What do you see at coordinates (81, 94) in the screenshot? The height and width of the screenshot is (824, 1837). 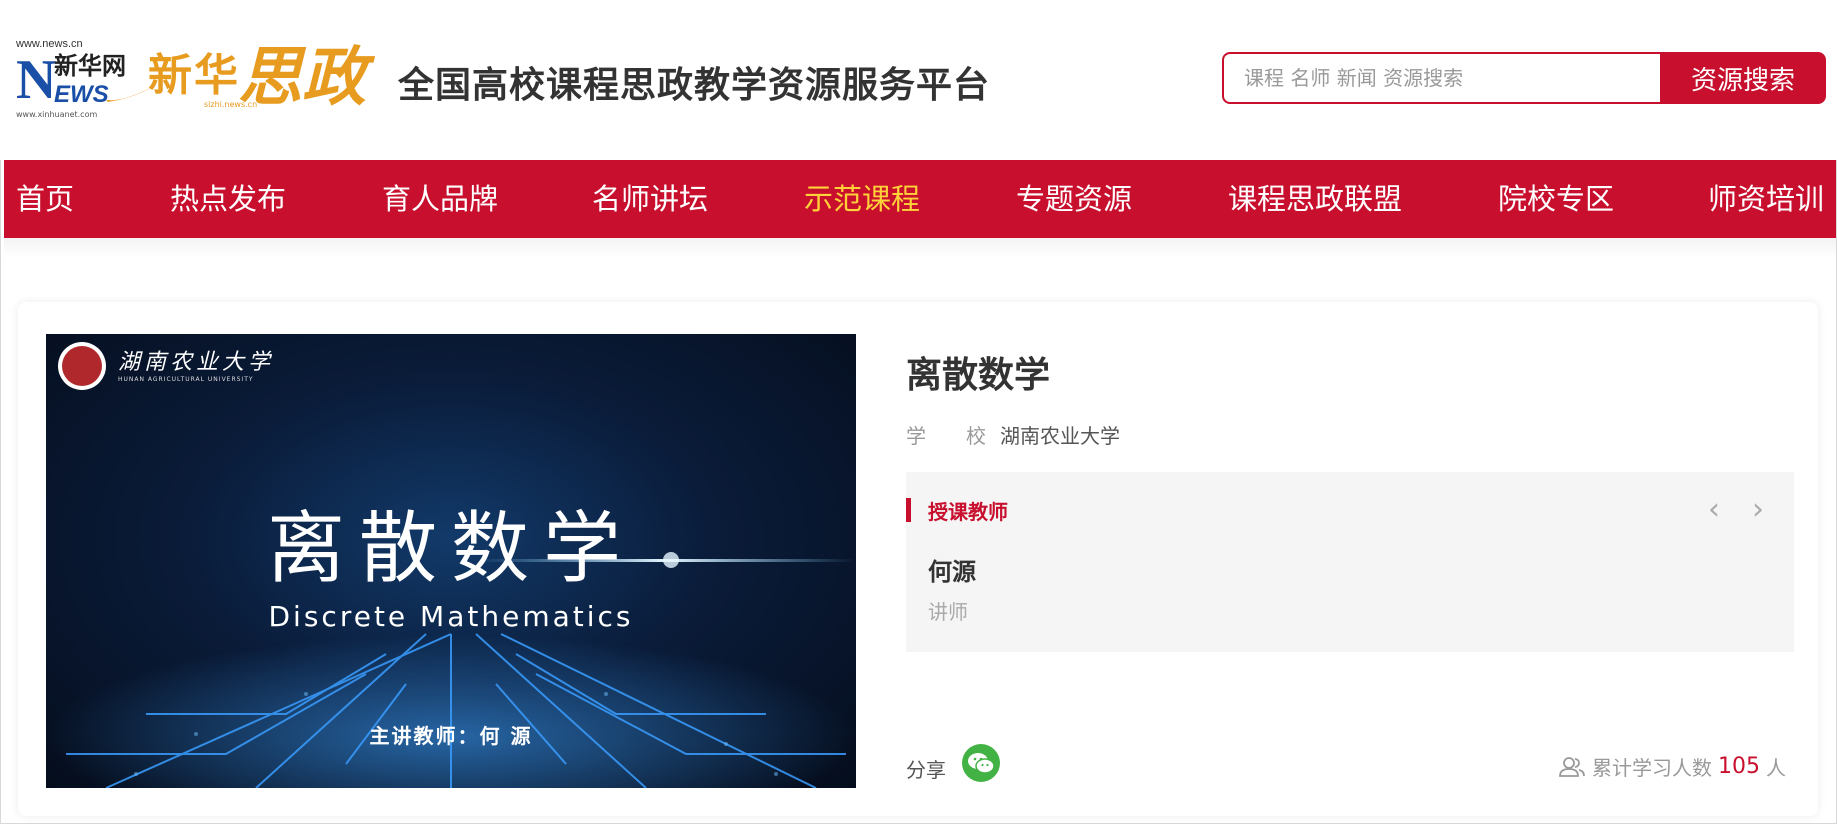 I see `news-ews-label: EWS` at bounding box center [81, 94].